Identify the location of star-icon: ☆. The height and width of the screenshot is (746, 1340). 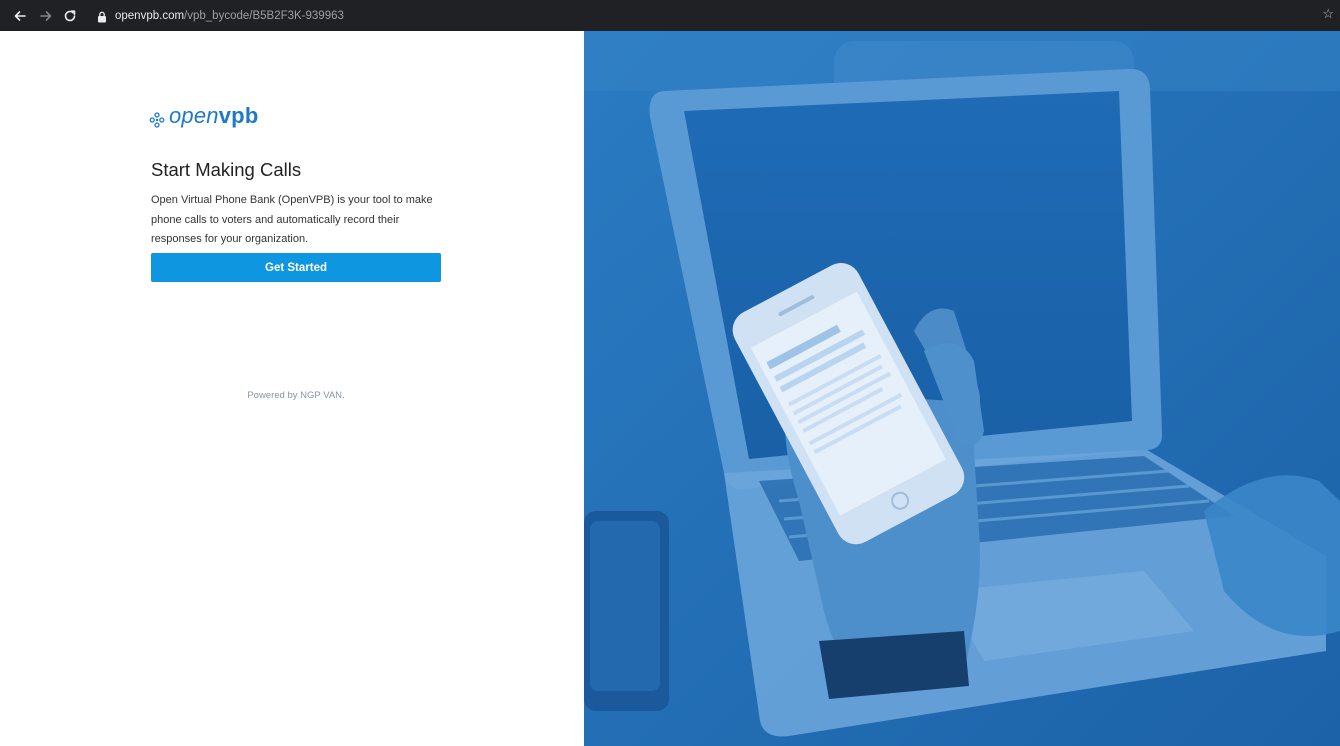
(1328, 14).